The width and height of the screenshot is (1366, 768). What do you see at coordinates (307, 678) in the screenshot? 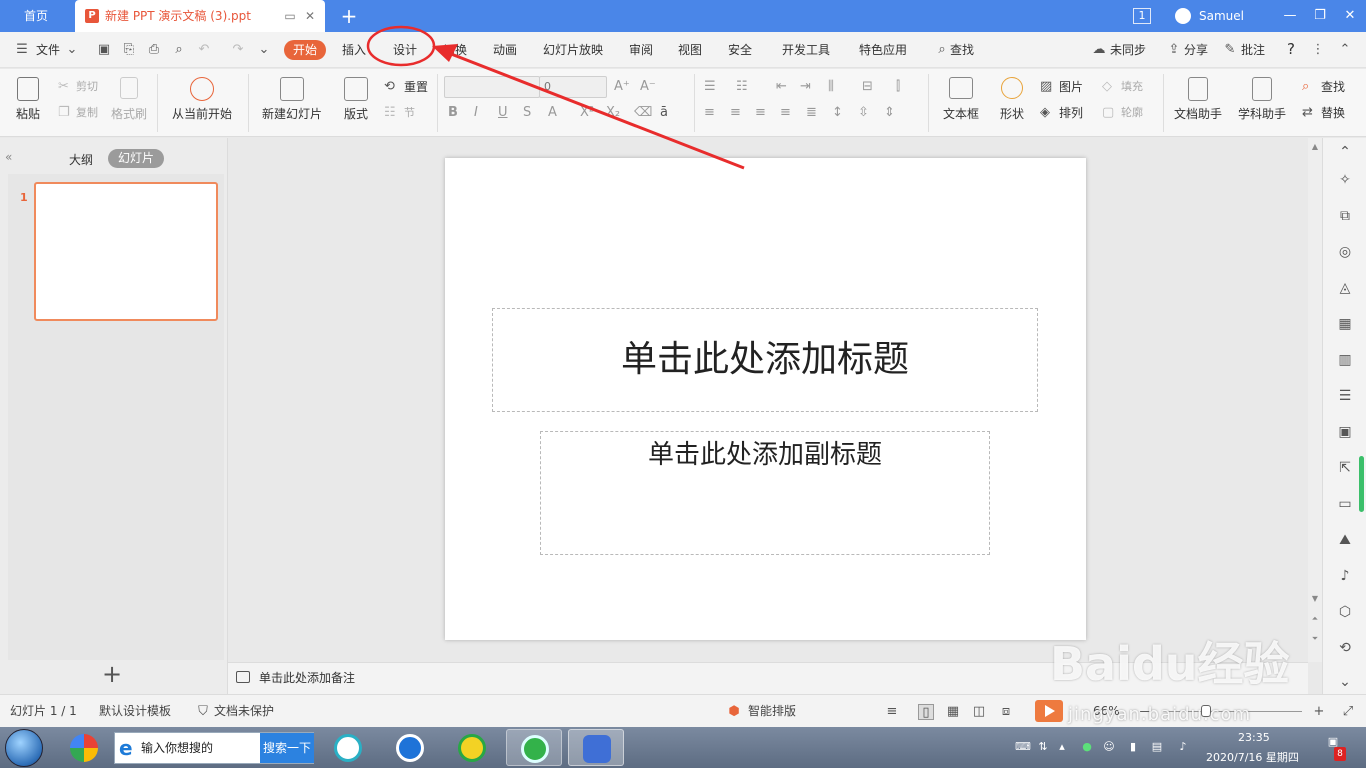
I see `notes-placeholder: 单击此处添加备注` at bounding box center [307, 678].